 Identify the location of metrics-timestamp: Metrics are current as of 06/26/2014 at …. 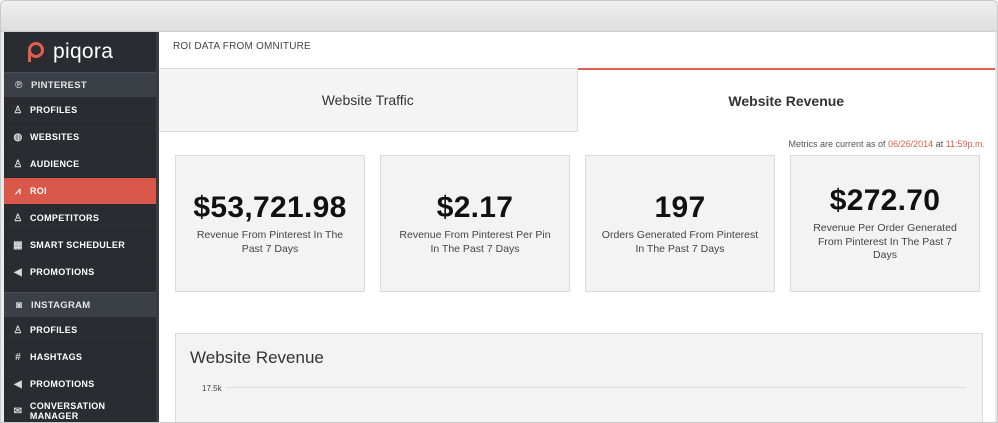
(577, 143).